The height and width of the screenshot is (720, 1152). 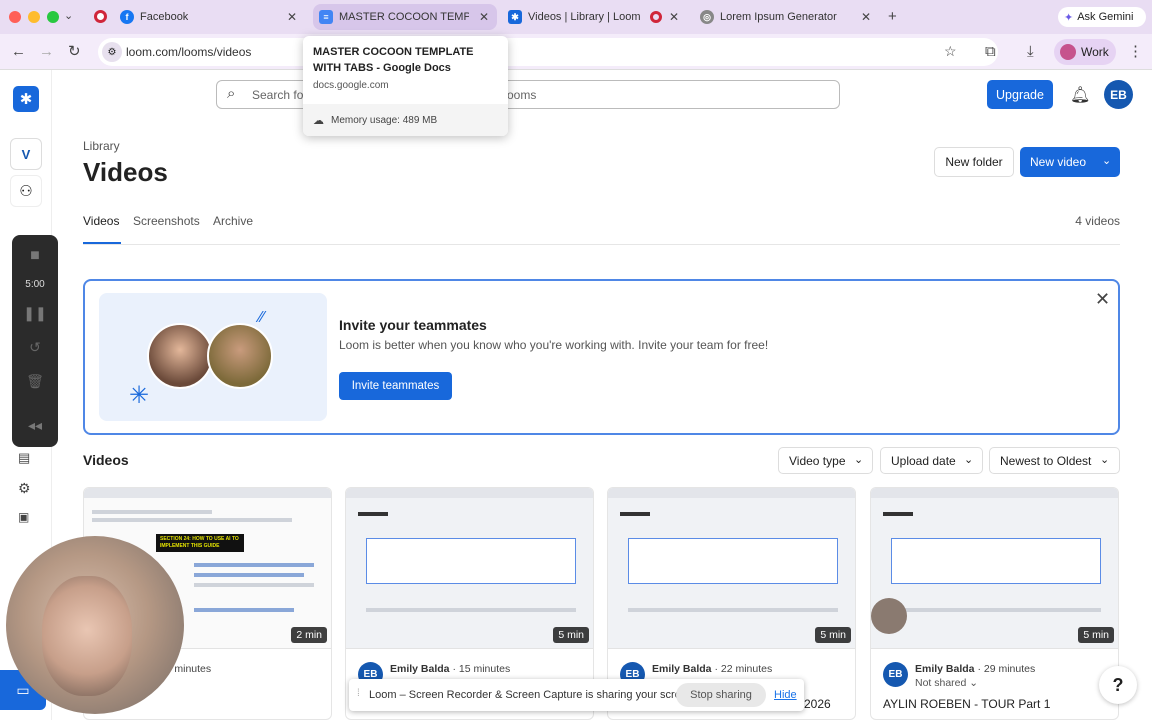 What do you see at coordinates (974, 162) in the screenshot?
I see `new-folder-button: New folder` at bounding box center [974, 162].